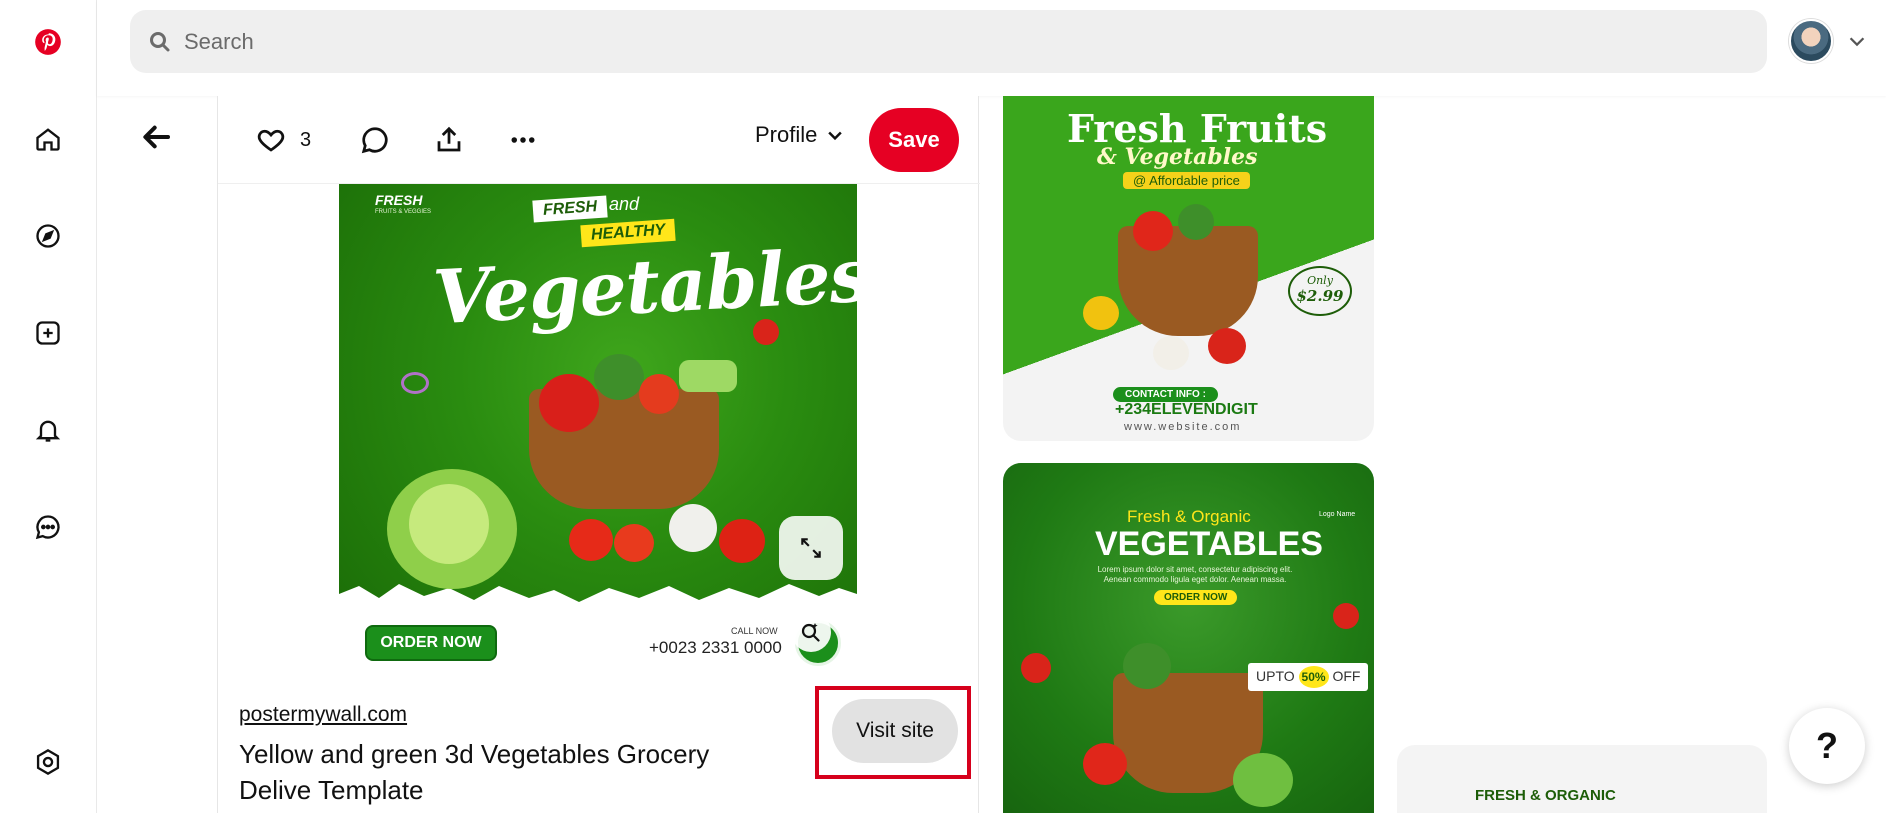 The image size is (1886, 813). I want to click on price-badge: Only $2.99, so click(1320, 291).